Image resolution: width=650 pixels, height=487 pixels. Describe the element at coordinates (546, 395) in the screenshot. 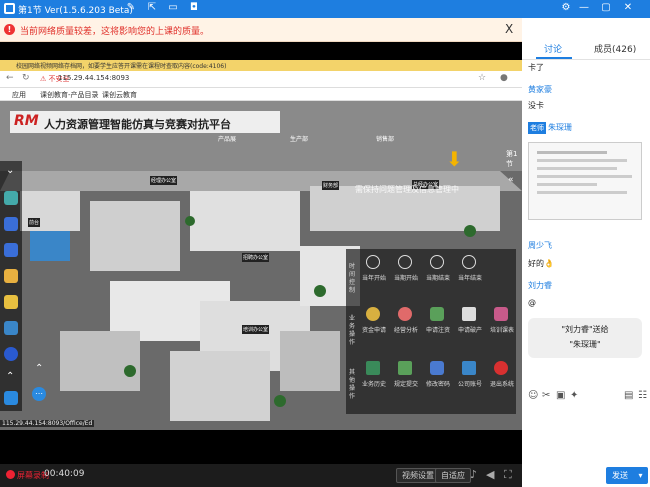

I see `scissors-icon: ✂` at that location.